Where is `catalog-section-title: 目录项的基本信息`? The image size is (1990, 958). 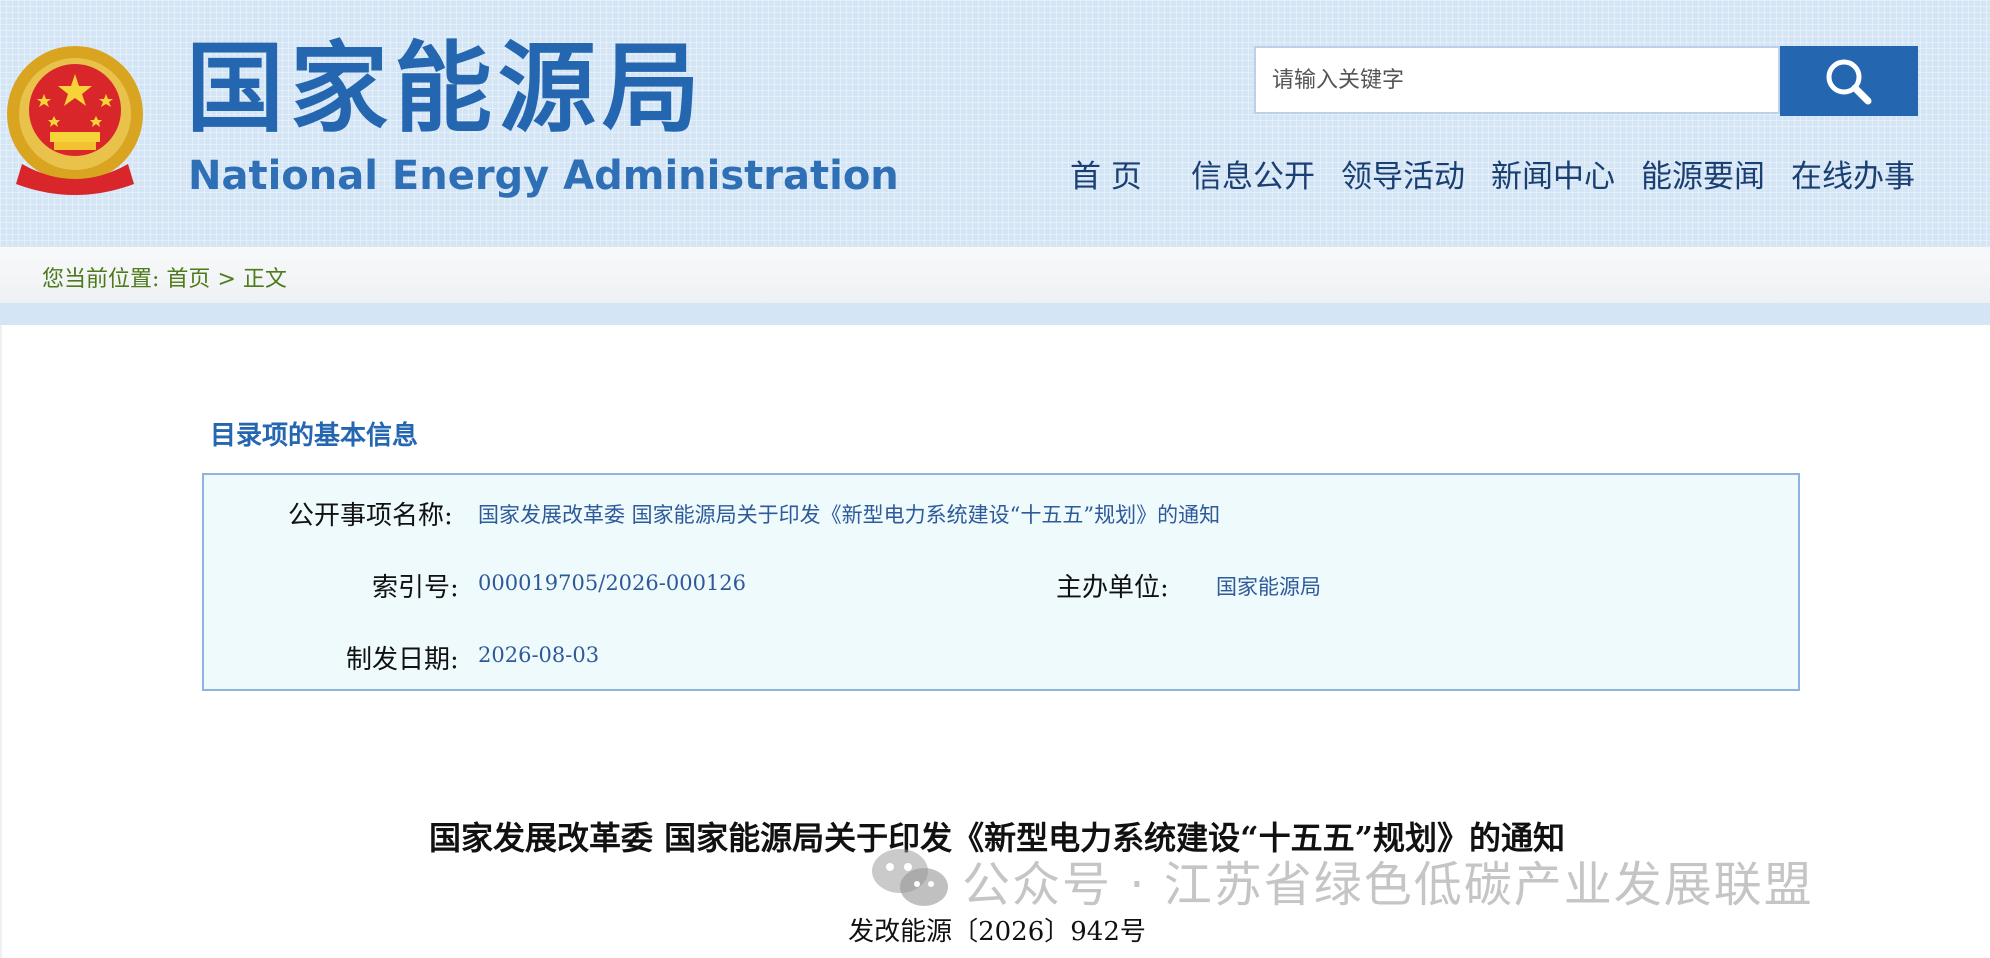
catalog-section-title: 目录项的基本信息 is located at coordinates (314, 436).